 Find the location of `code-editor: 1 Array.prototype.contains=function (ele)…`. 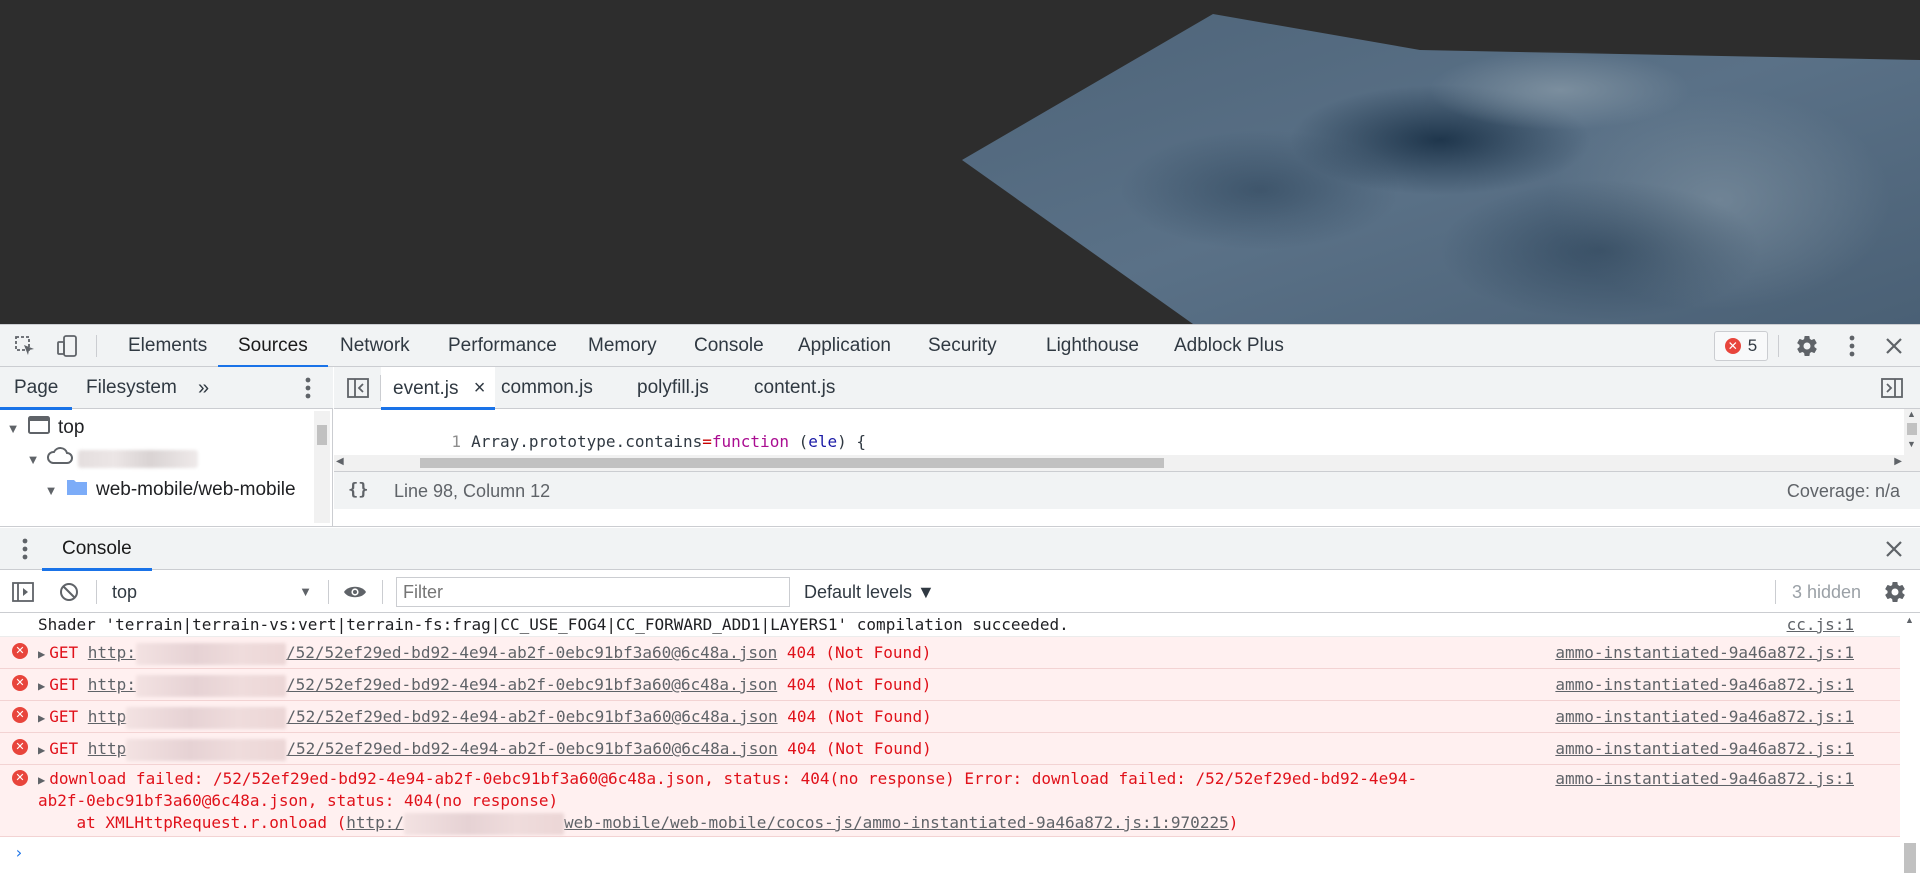

code-editor: 1 Array.prototype.contains=function (ele)… is located at coordinates (1127, 432).